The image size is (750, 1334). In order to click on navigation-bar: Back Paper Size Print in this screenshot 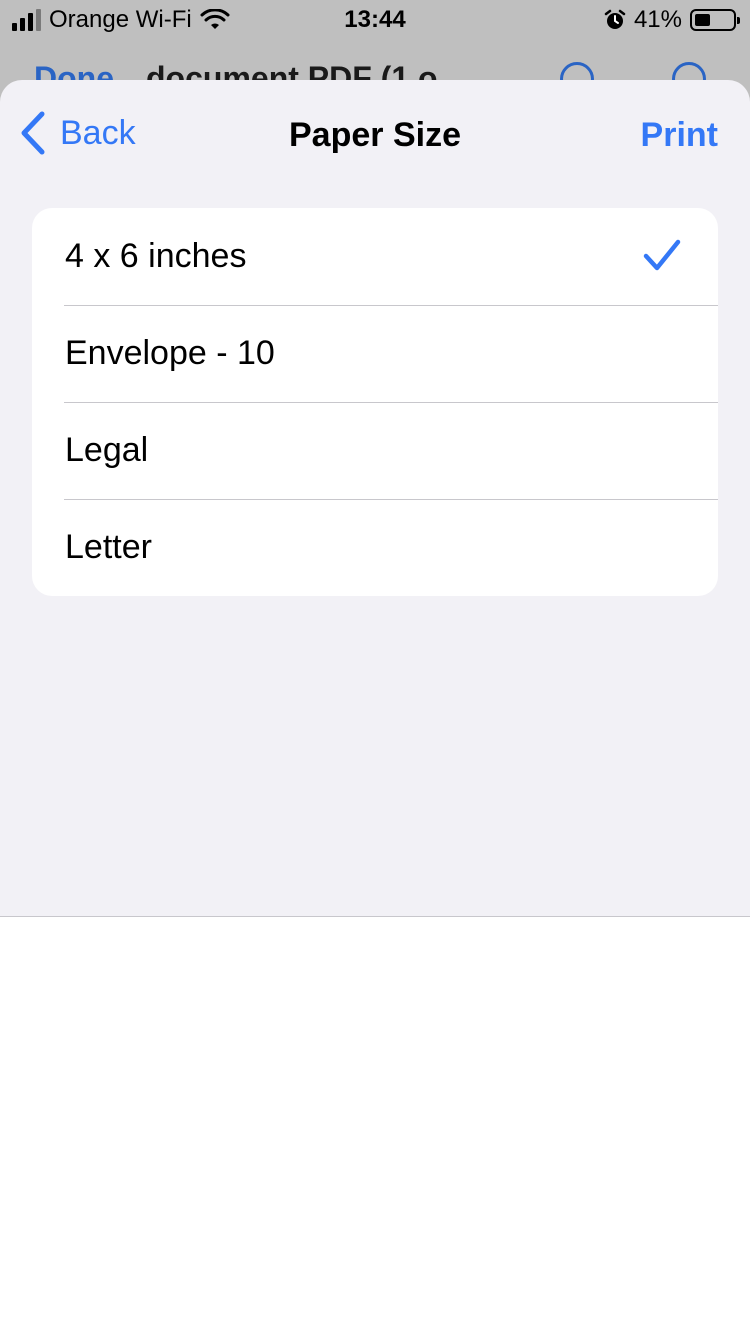, I will do `click(375, 135)`.